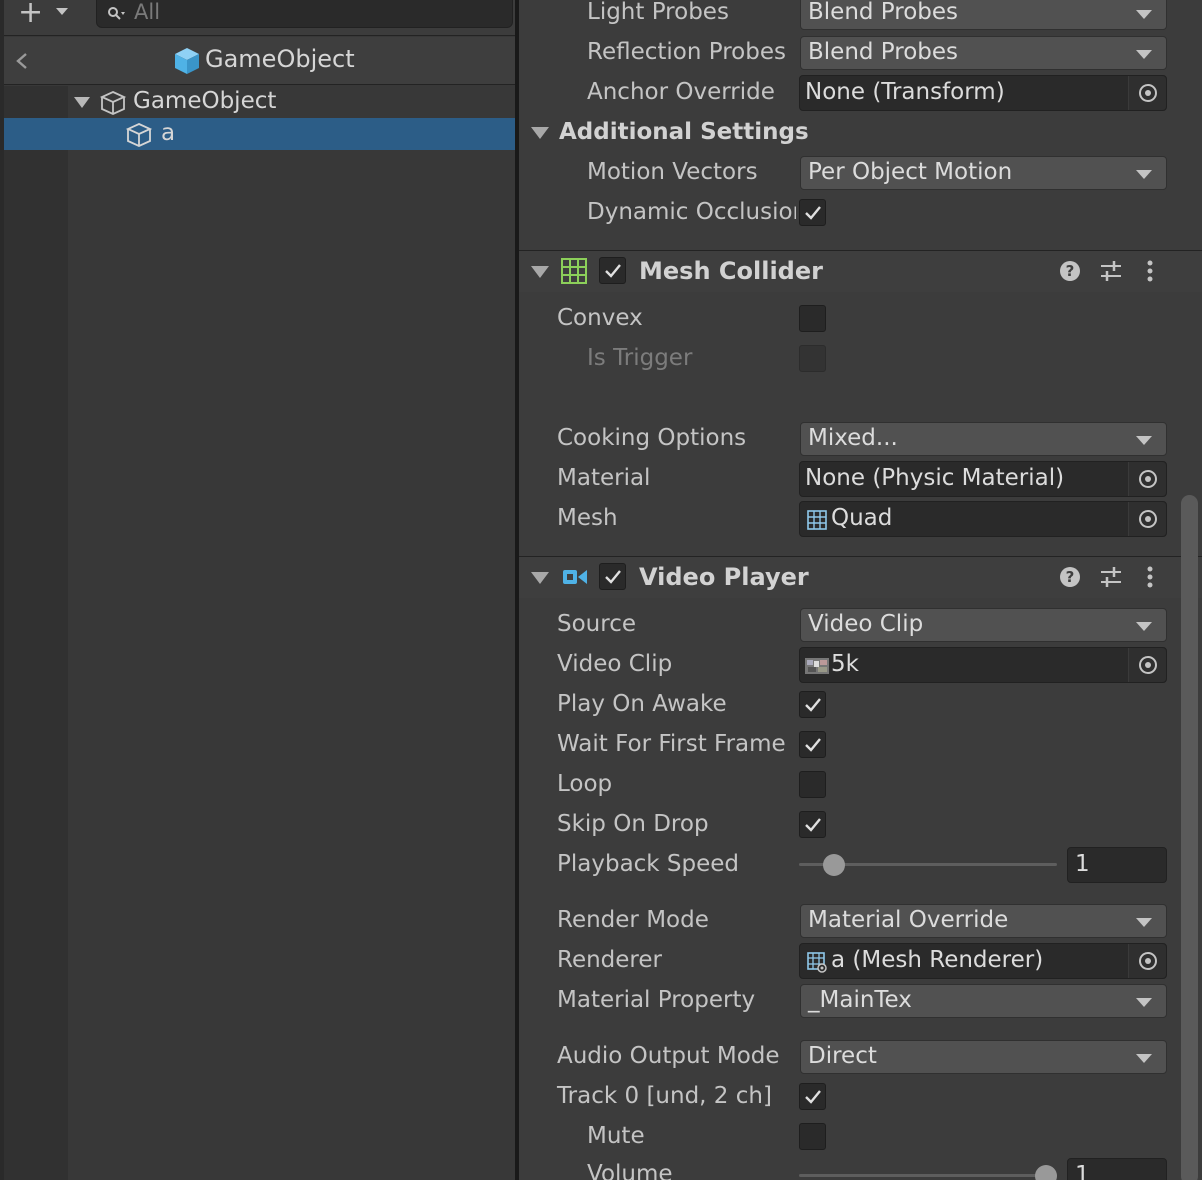  What do you see at coordinates (883, 52) in the screenshot?
I see `dropdown-value: Blend Probes` at bounding box center [883, 52].